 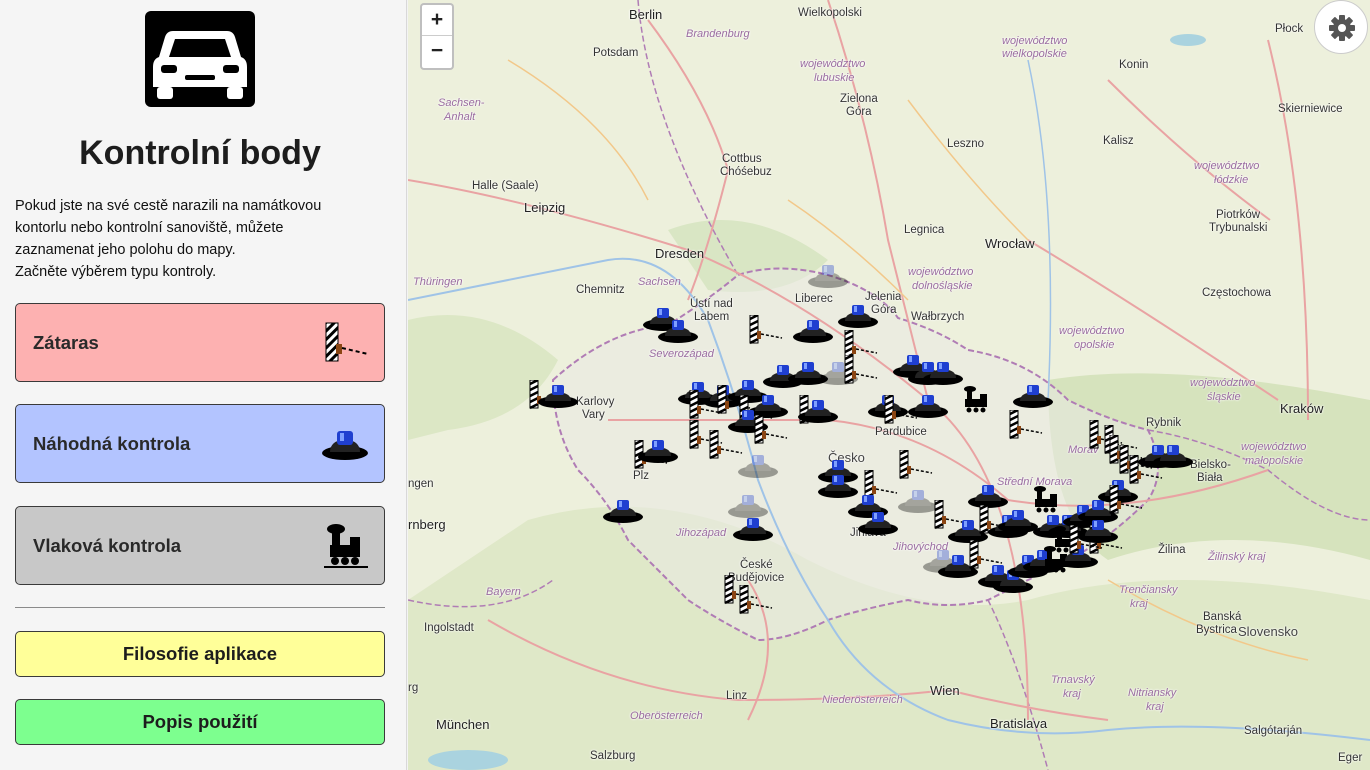 What do you see at coordinates (600, 290) in the screenshot?
I see `map-label: Chemnitz` at bounding box center [600, 290].